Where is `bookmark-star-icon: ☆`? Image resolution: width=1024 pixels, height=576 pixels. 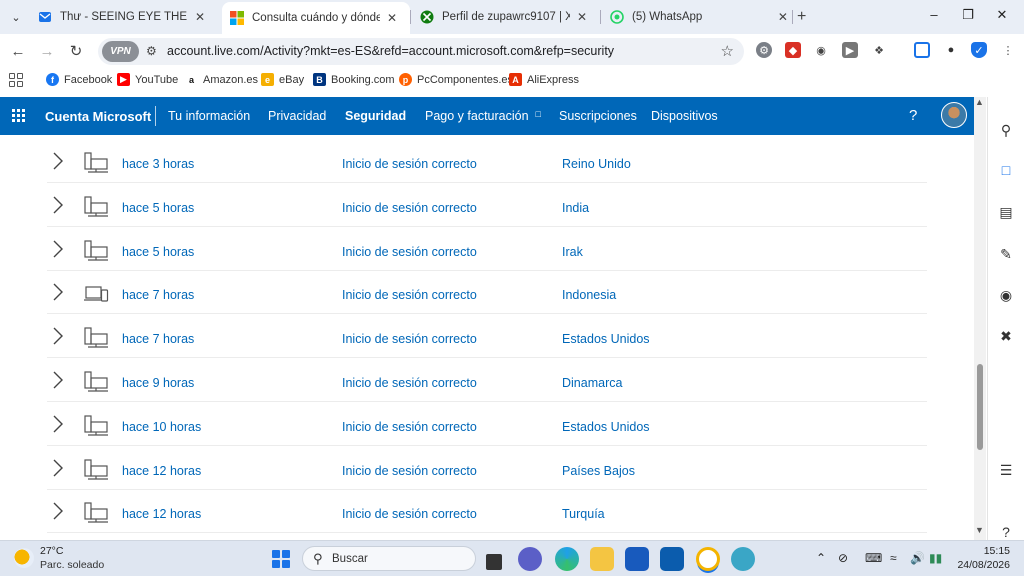 bookmark-star-icon: ☆ is located at coordinates (727, 51).